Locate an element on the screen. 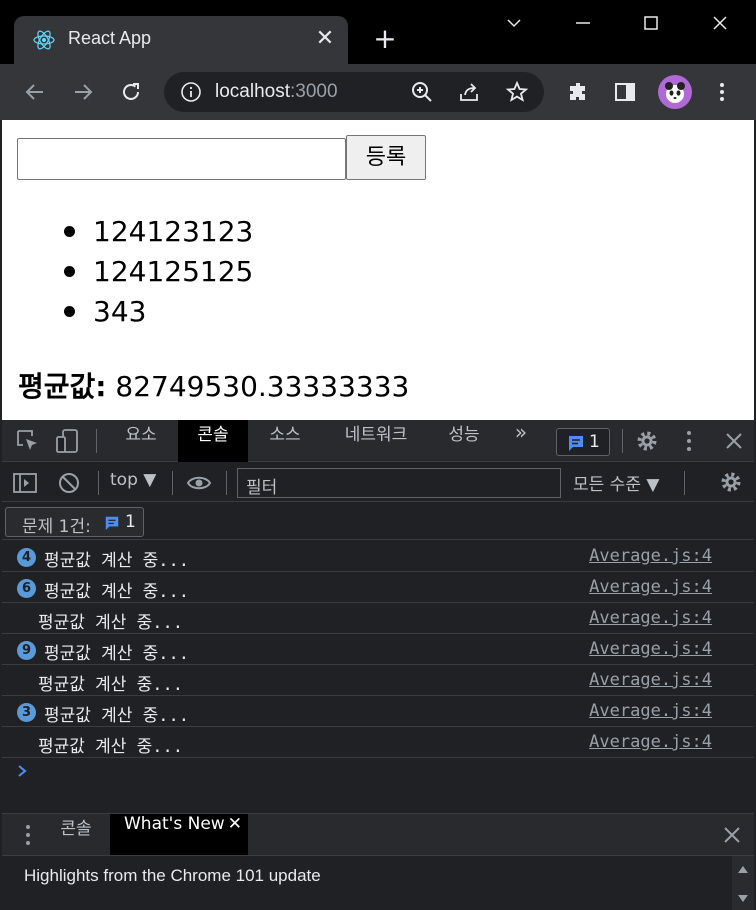  console-toolbar: top ▼ 필터 모든 수준 ▼ is located at coordinates (378, 482).